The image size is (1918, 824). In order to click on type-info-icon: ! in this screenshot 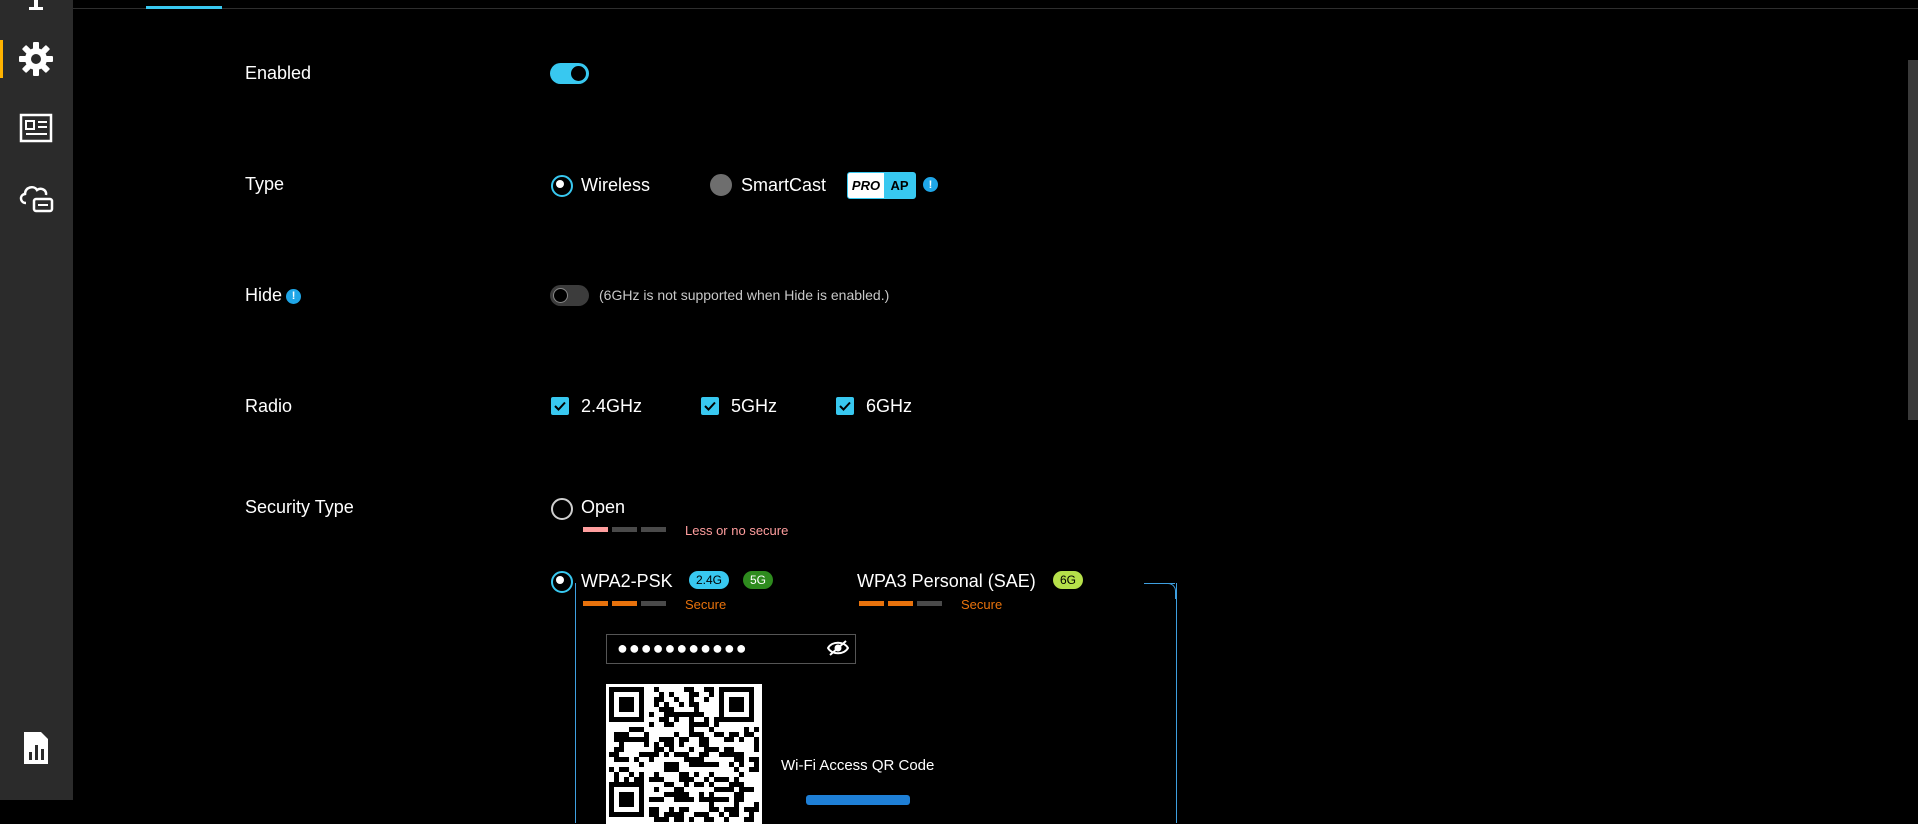, I will do `click(930, 184)`.